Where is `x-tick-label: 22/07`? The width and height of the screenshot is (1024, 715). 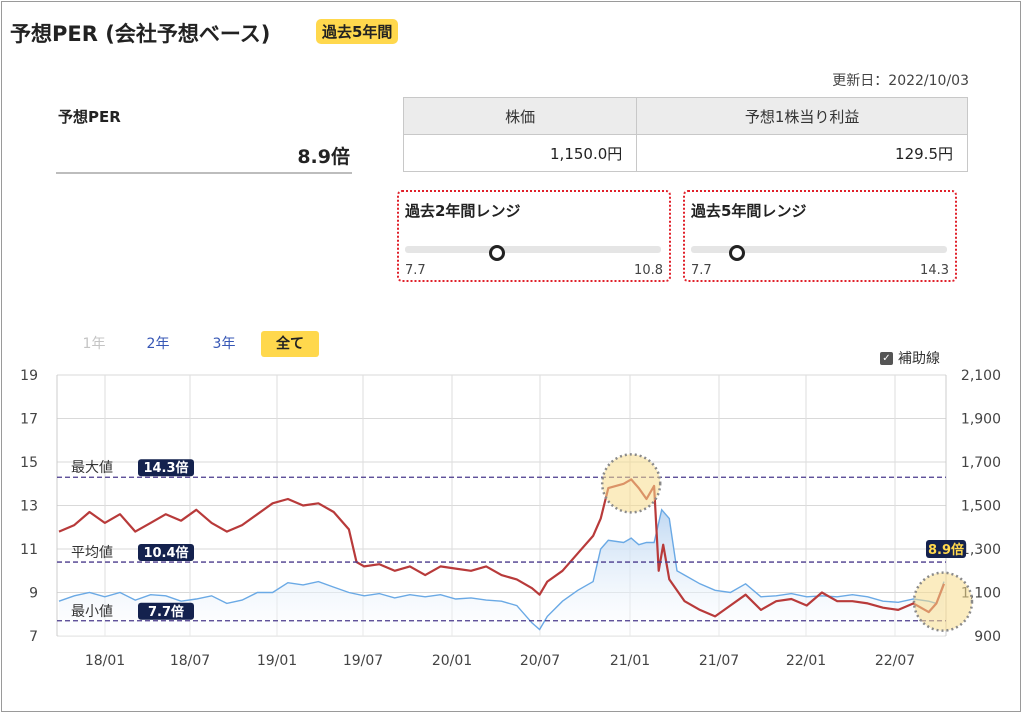 x-tick-label: 22/07 is located at coordinates (895, 661).